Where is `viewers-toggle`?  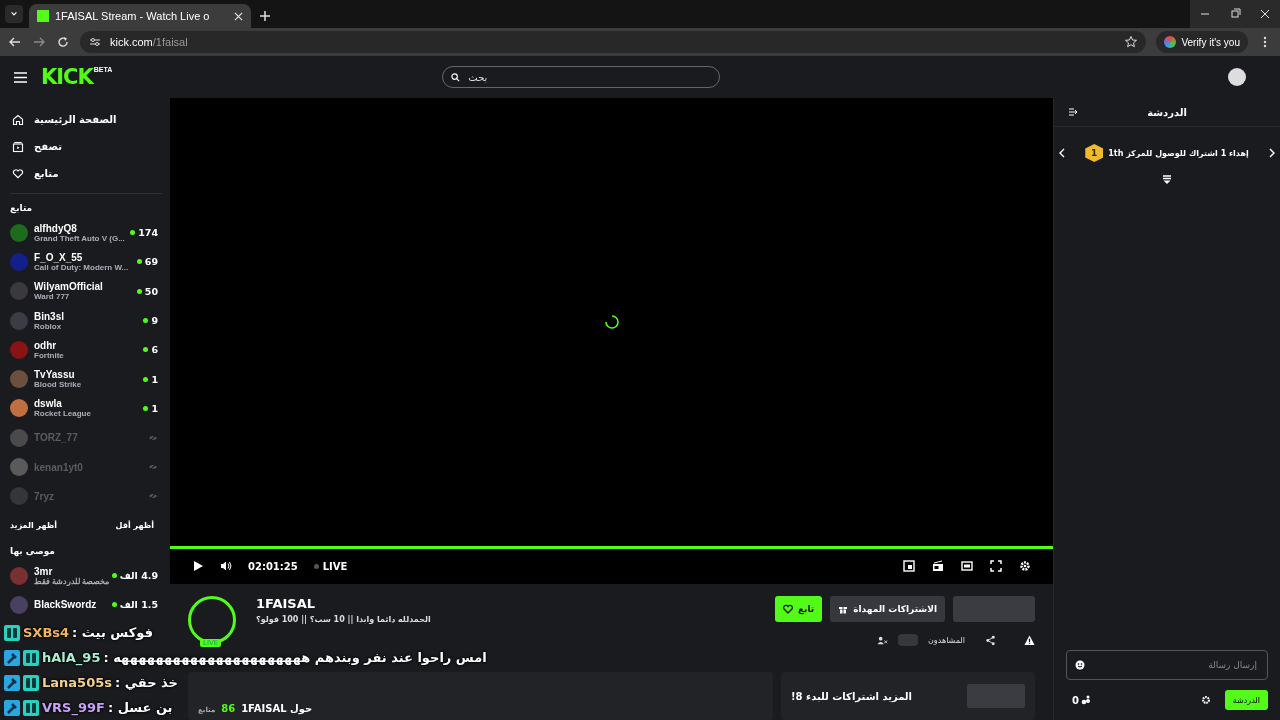 viewers-toggle is located at coordinates (908, 640).